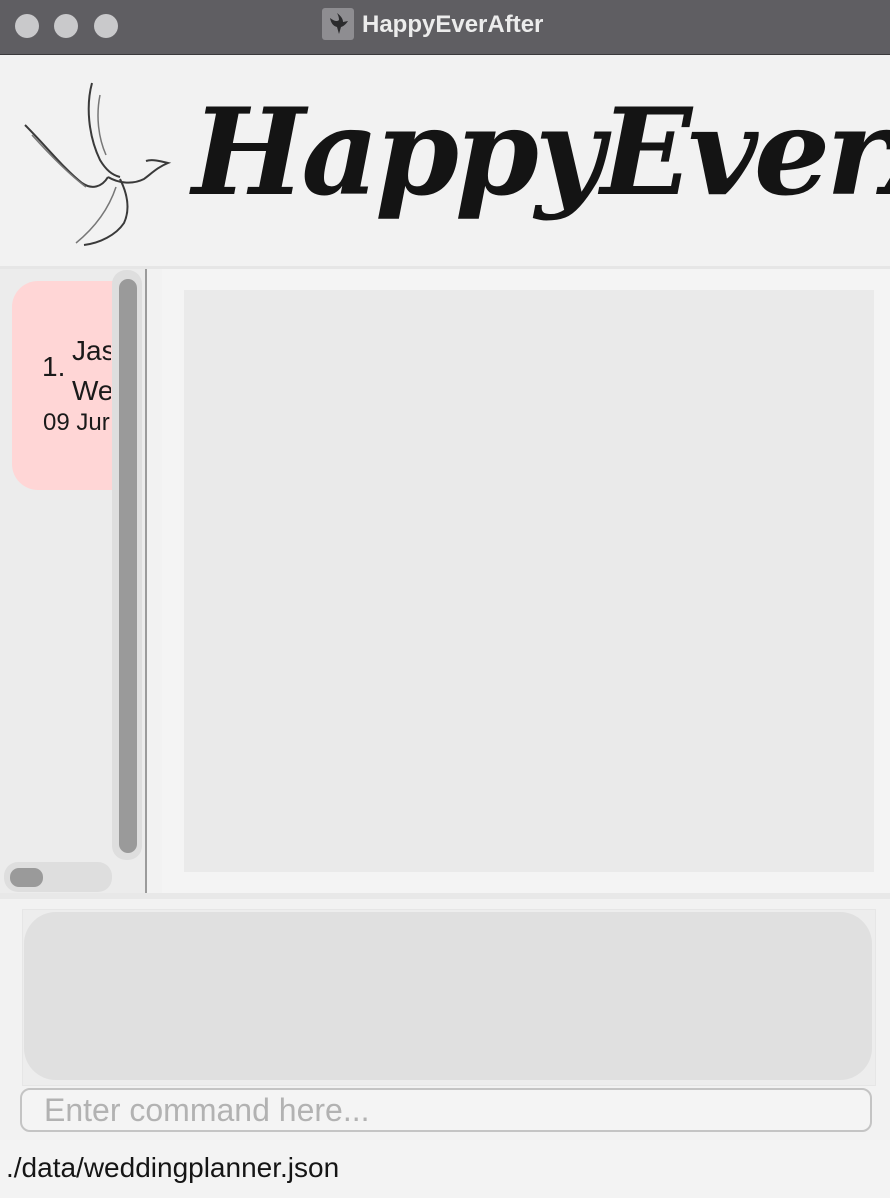 The width and height of the screenshot is (890, 1198). I want to click on list-vertical-scroll-thumb, so click(128, 566).